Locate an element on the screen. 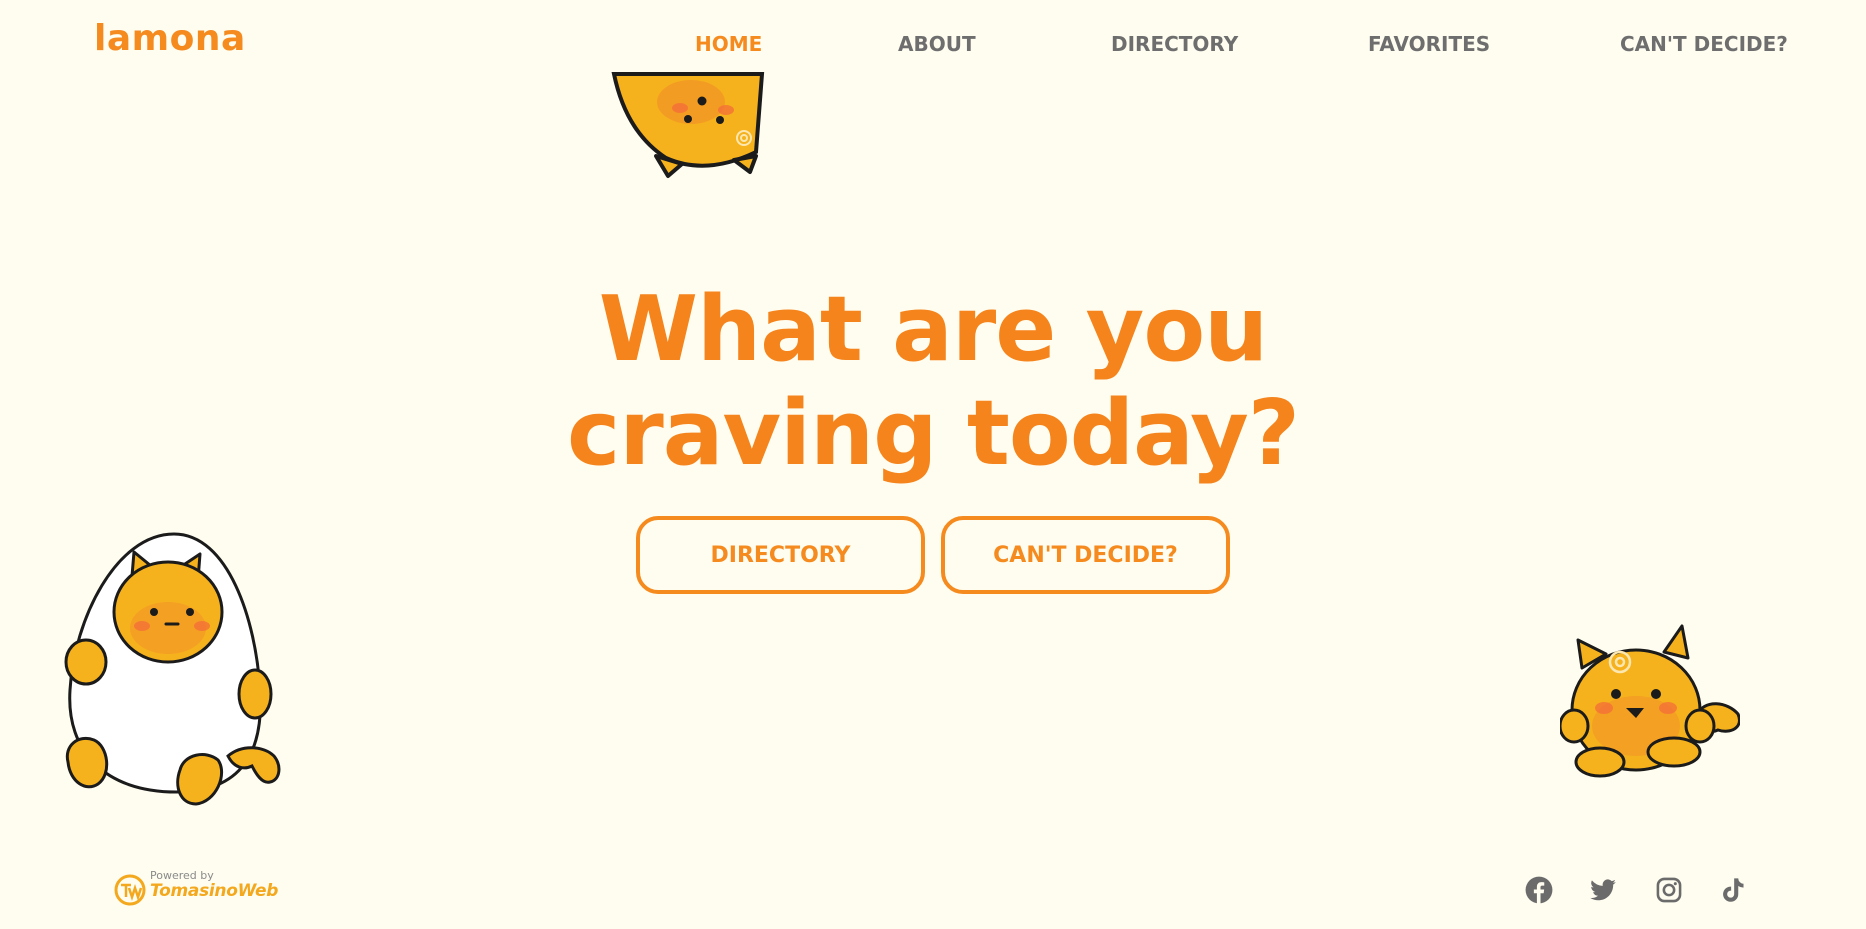 The width and height of the screenshot is (1866, 929). instagram-icon is located at coordinates (1669, 890).